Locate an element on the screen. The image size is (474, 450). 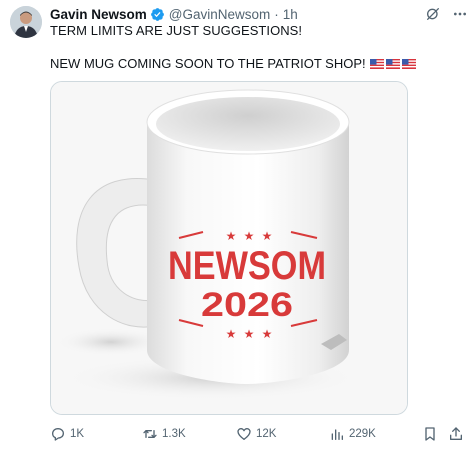
reply-count: 1K is located at coordinates (77, 434).